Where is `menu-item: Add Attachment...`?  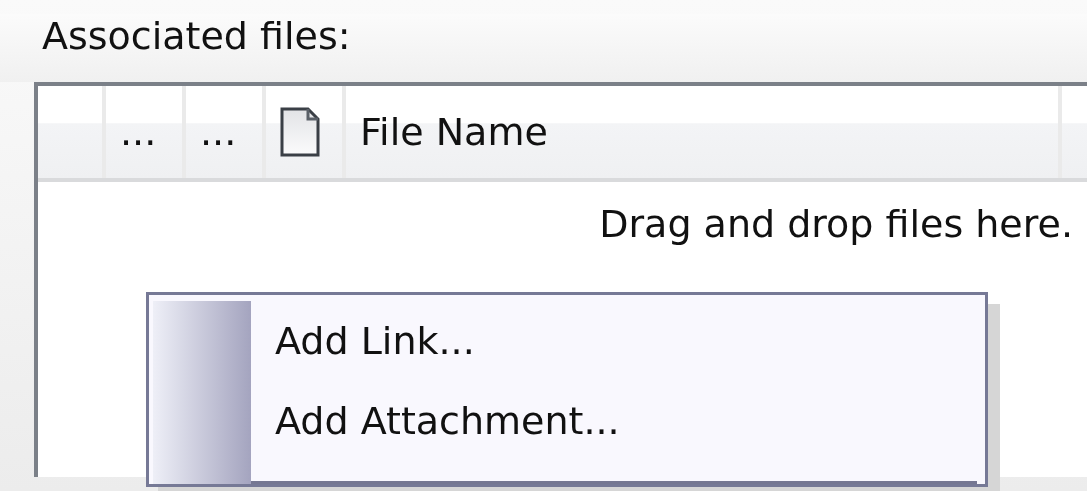
menu-item: Add Attachment... is located at coordinates (616, 421).